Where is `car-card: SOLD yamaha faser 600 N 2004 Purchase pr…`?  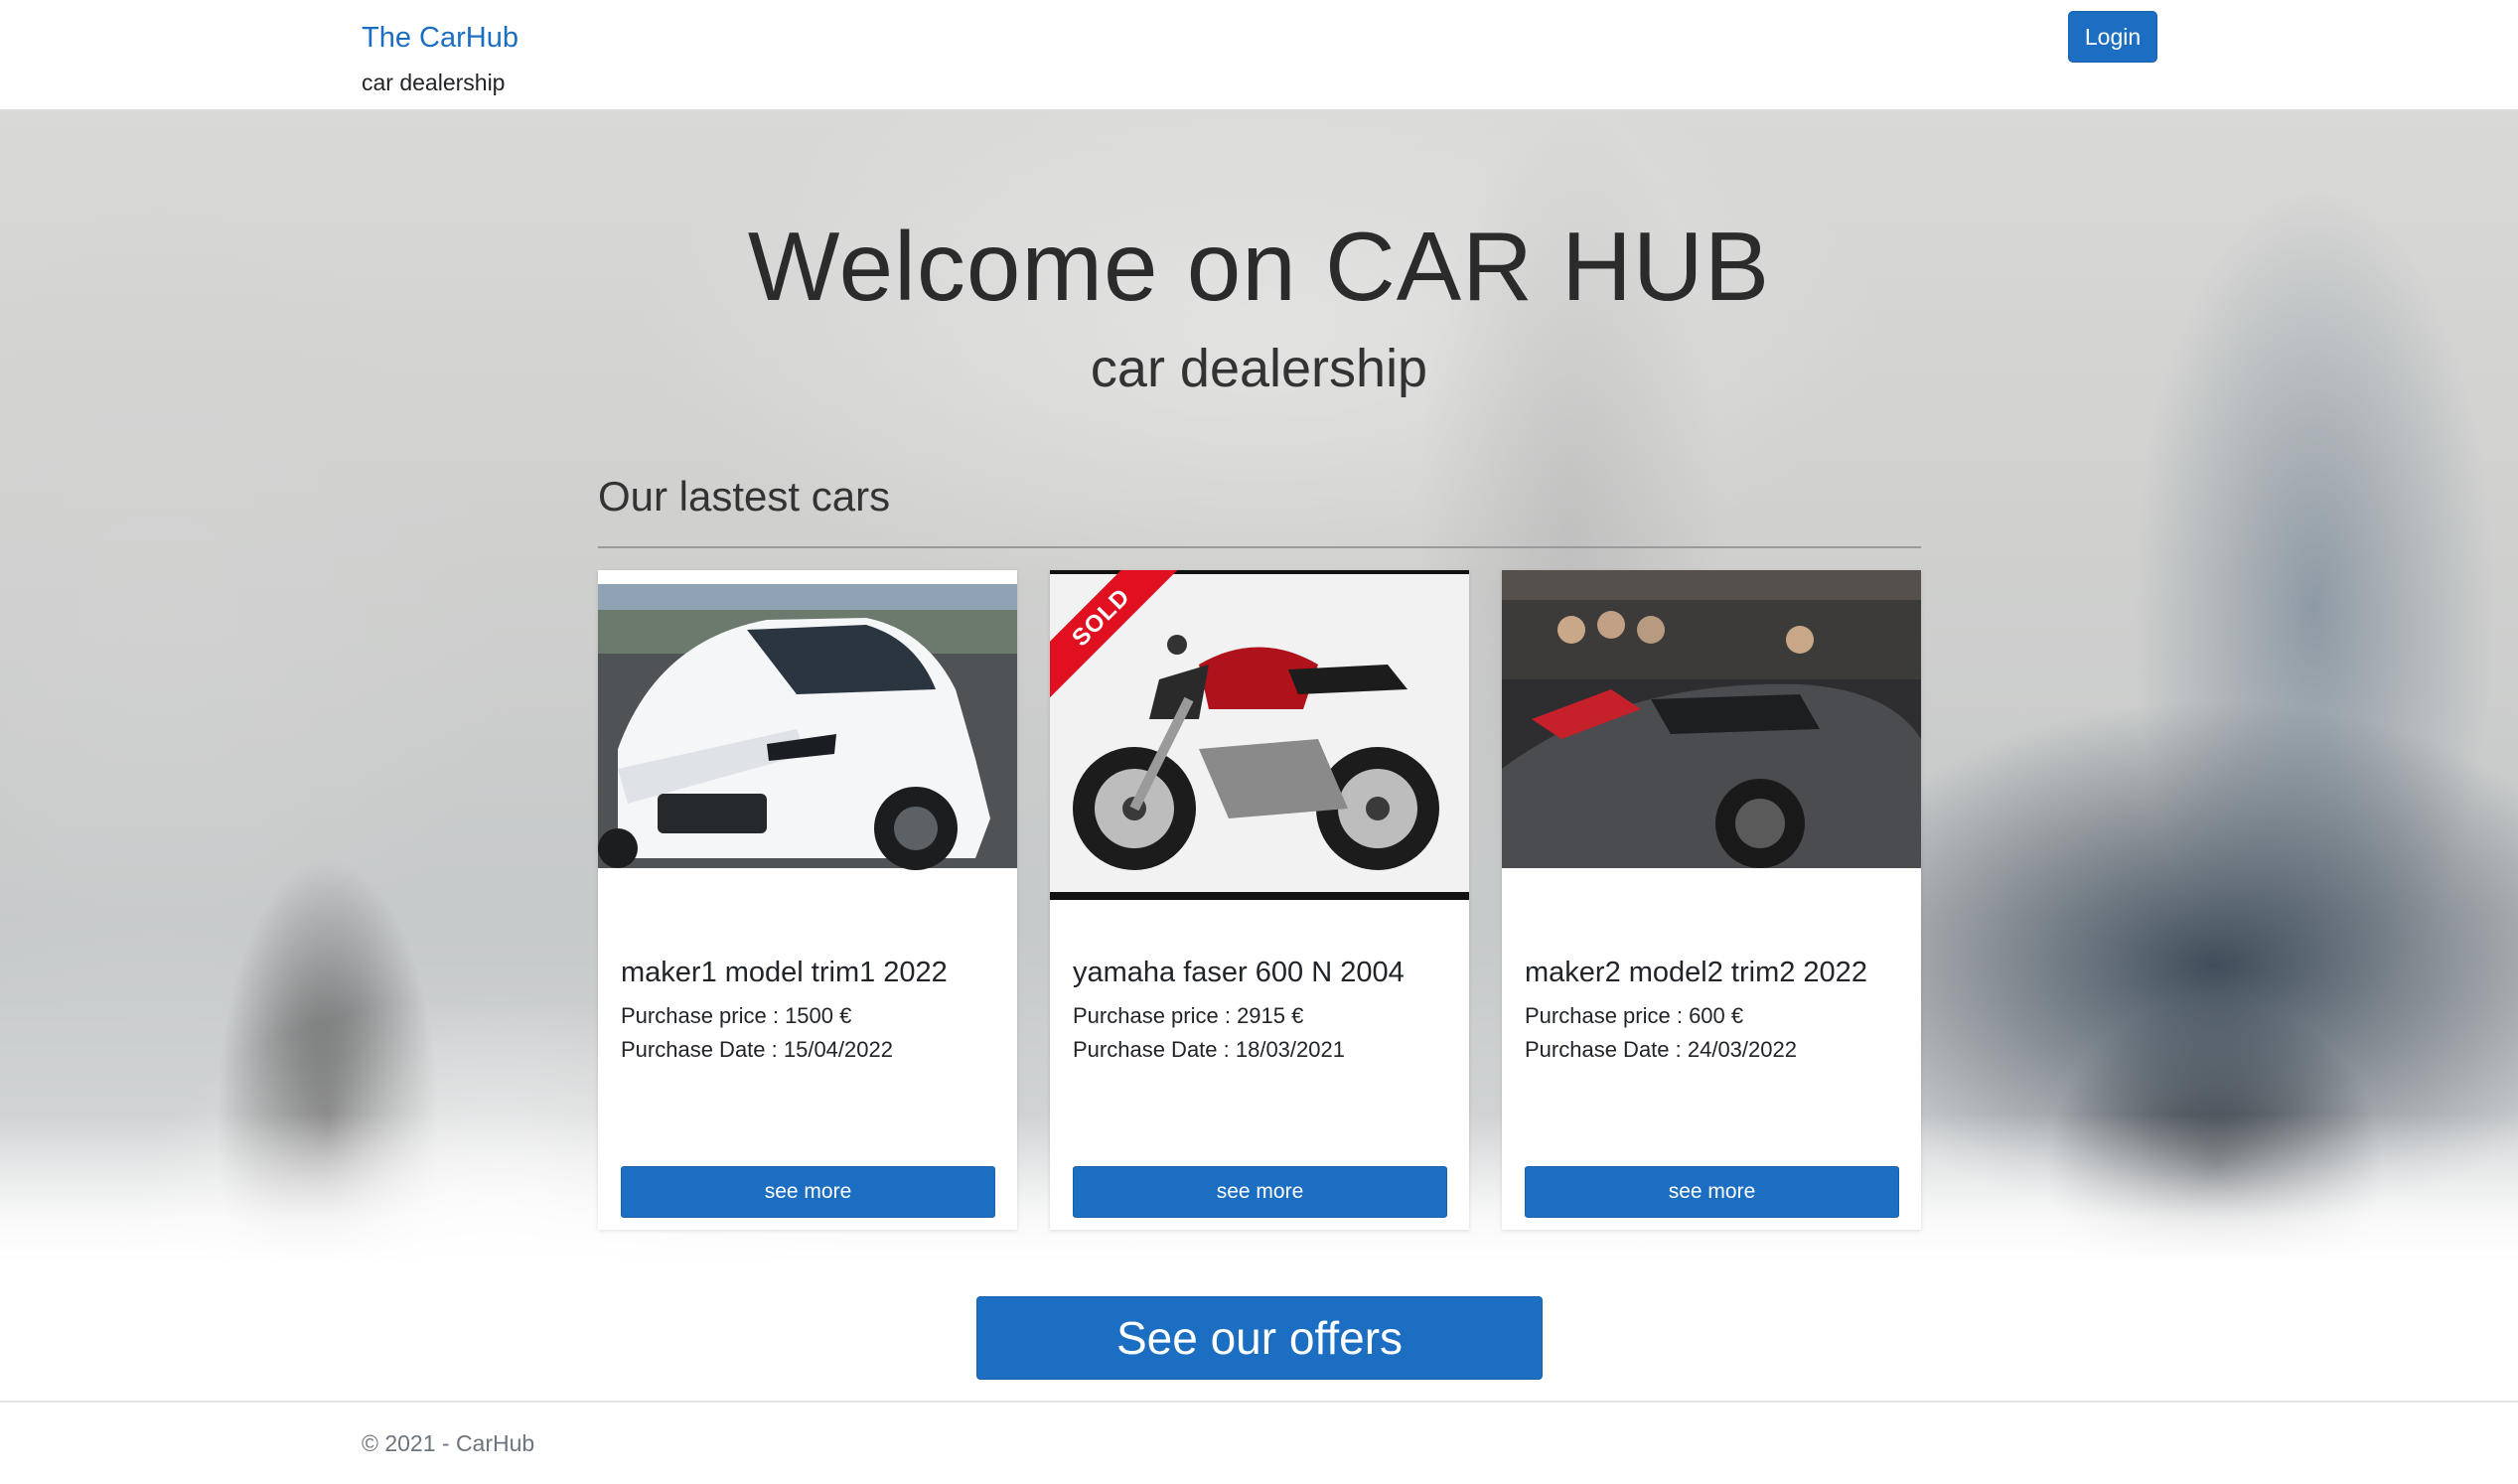
car-card: SOLD yamaha faser 600 N 2004 Purchase pr… is located at coordinates (1259, 900).